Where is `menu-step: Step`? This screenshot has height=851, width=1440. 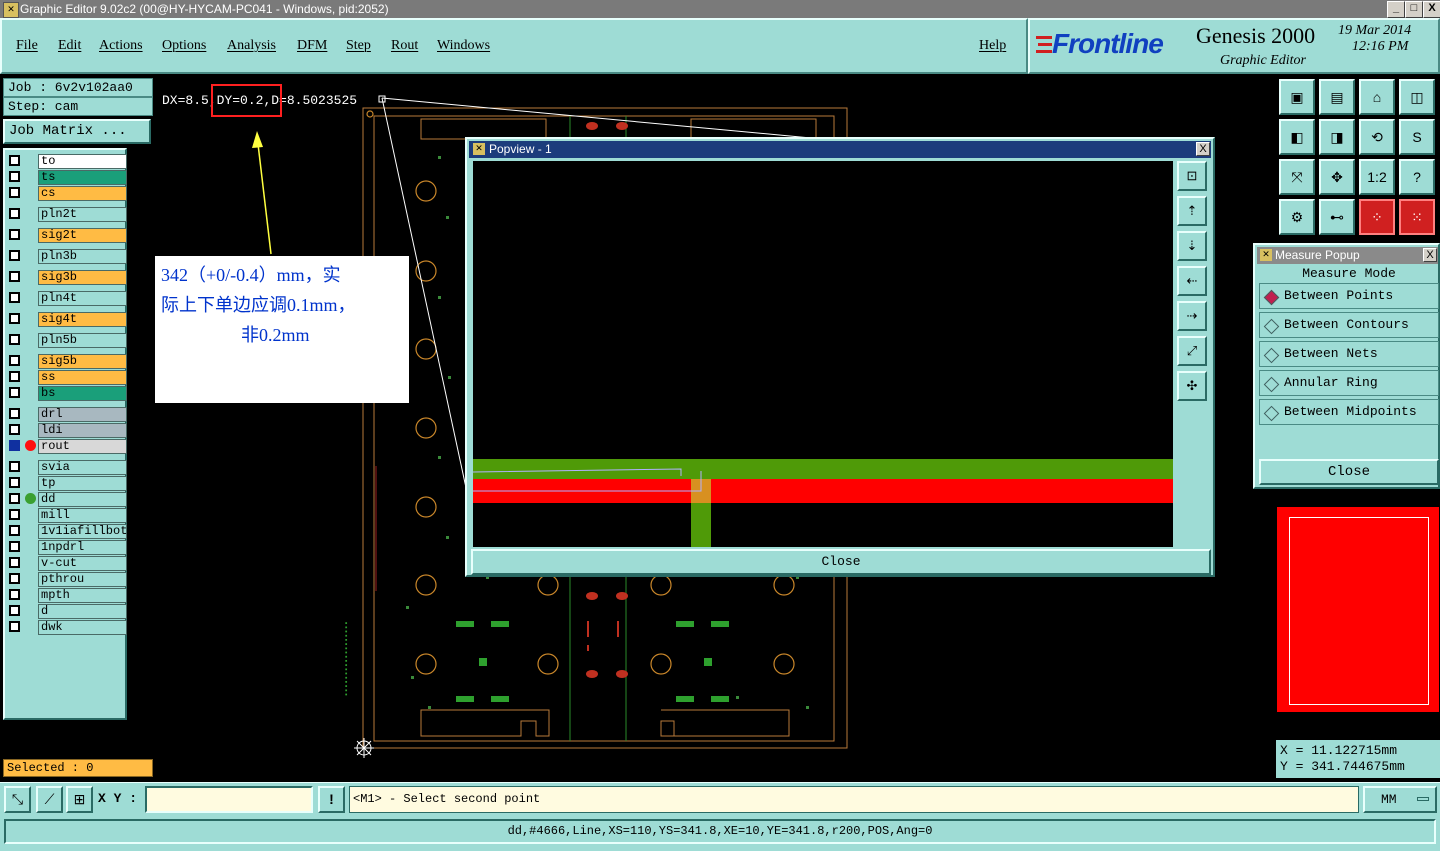
menu-step: Step is located at coordinates (358, 46).